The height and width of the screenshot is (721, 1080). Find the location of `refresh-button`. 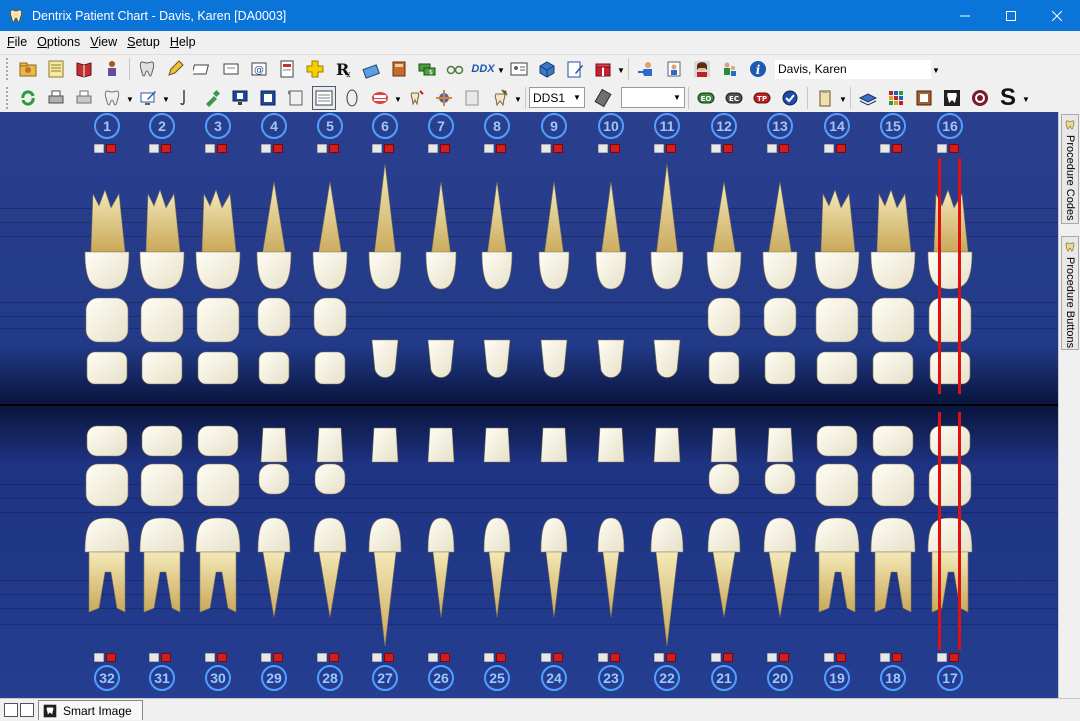

refresh-button is located at coordinates (28, 98).